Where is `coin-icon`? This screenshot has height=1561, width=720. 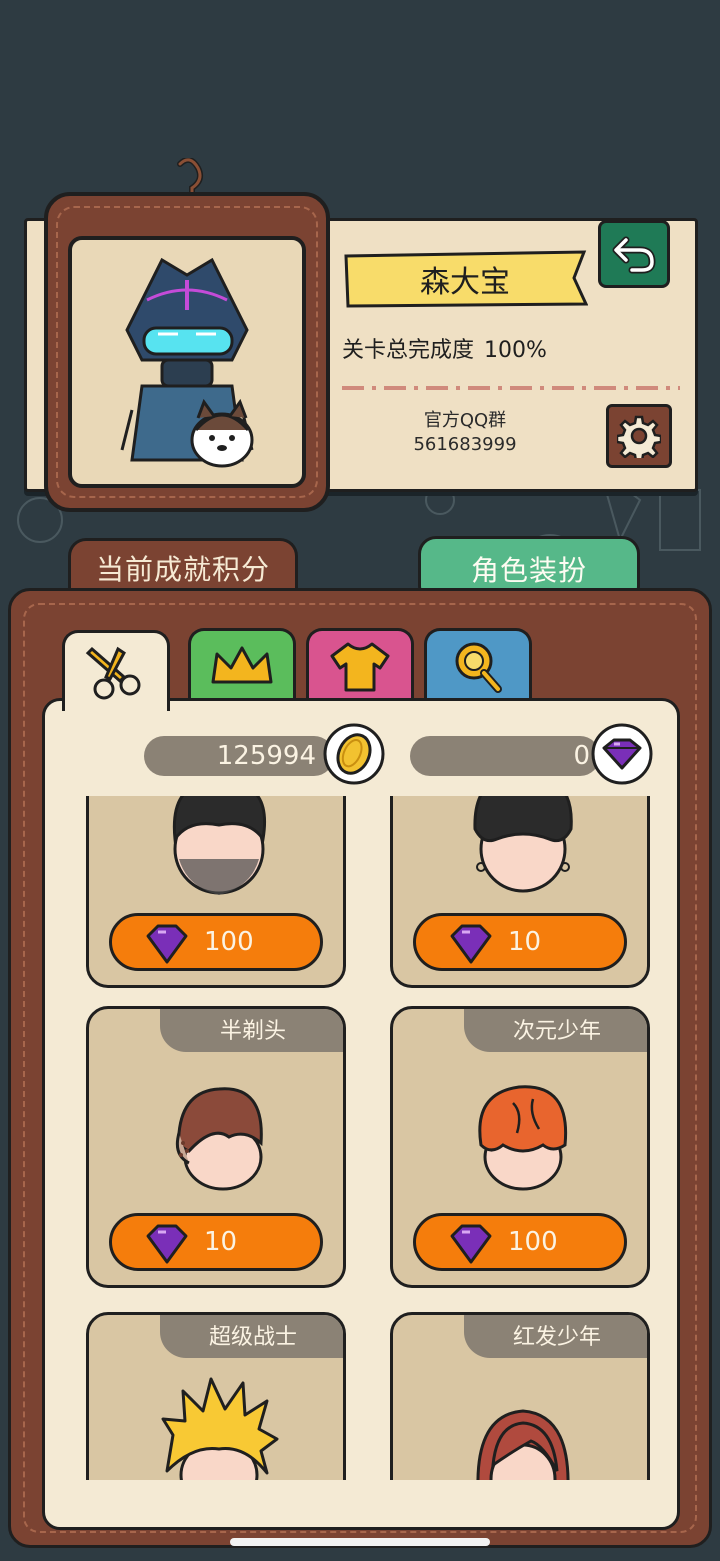 coin-icon is located at coordinates (354, 754).